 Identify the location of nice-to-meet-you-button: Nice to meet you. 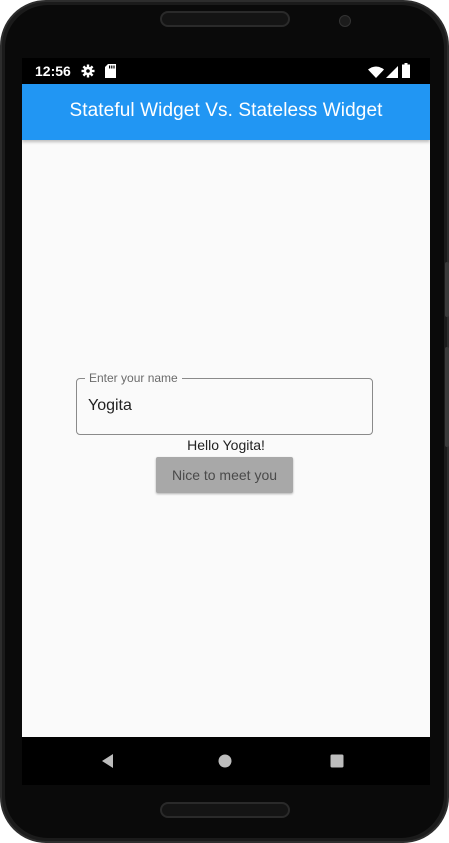
(224, 475).